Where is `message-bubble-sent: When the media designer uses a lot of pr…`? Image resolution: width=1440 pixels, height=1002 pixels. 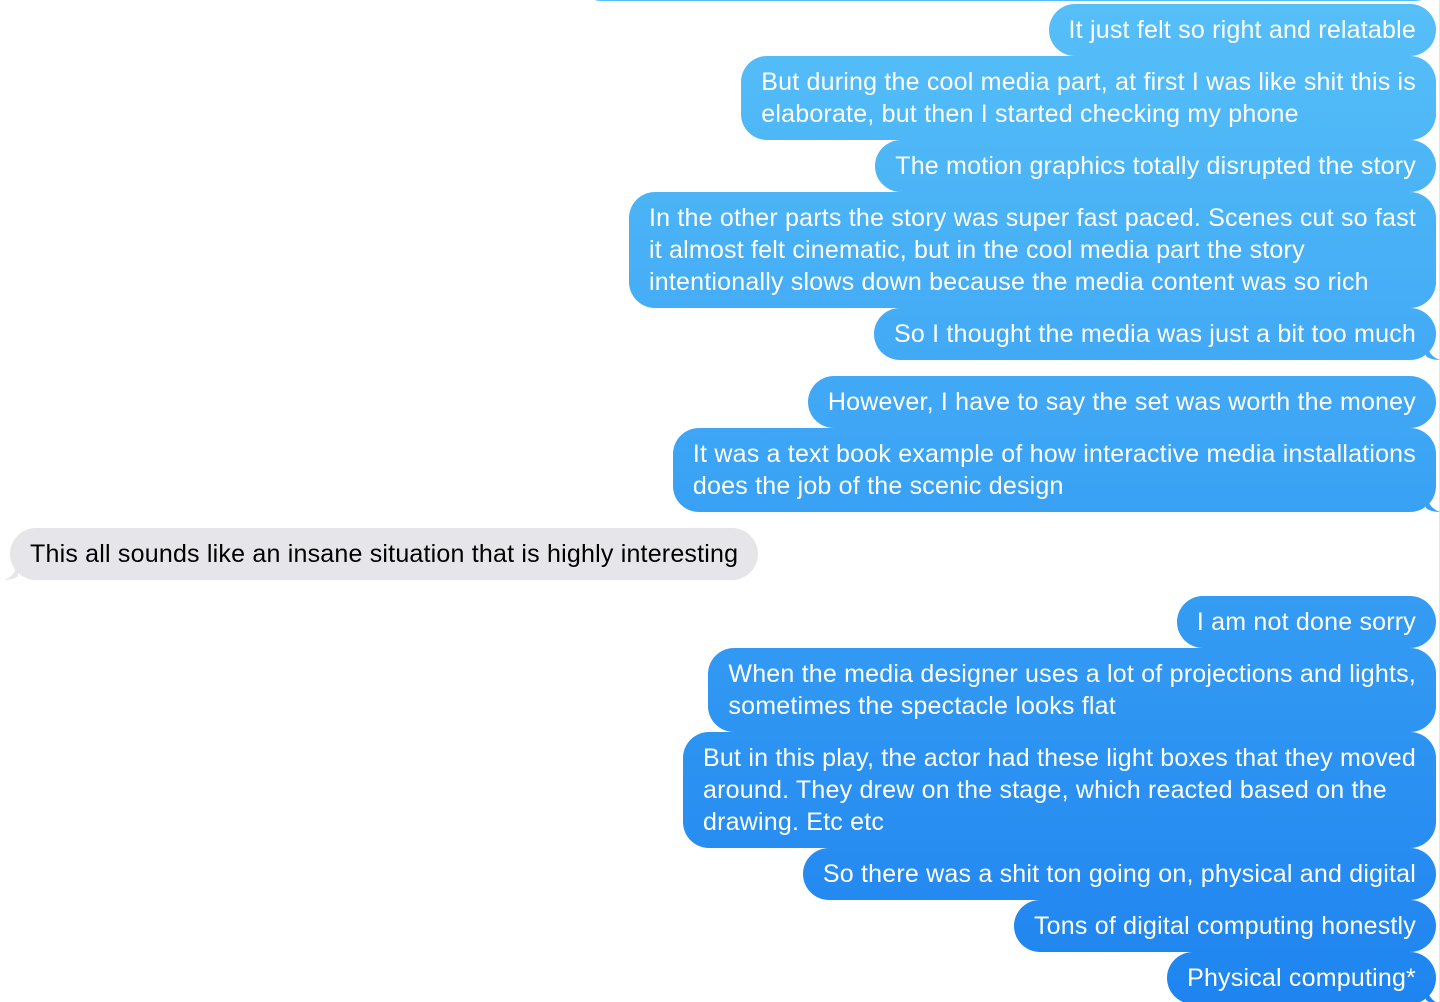
message-bubble-sent: When the media designer uses a lot of pr… is located at coordinates (1072, 690).